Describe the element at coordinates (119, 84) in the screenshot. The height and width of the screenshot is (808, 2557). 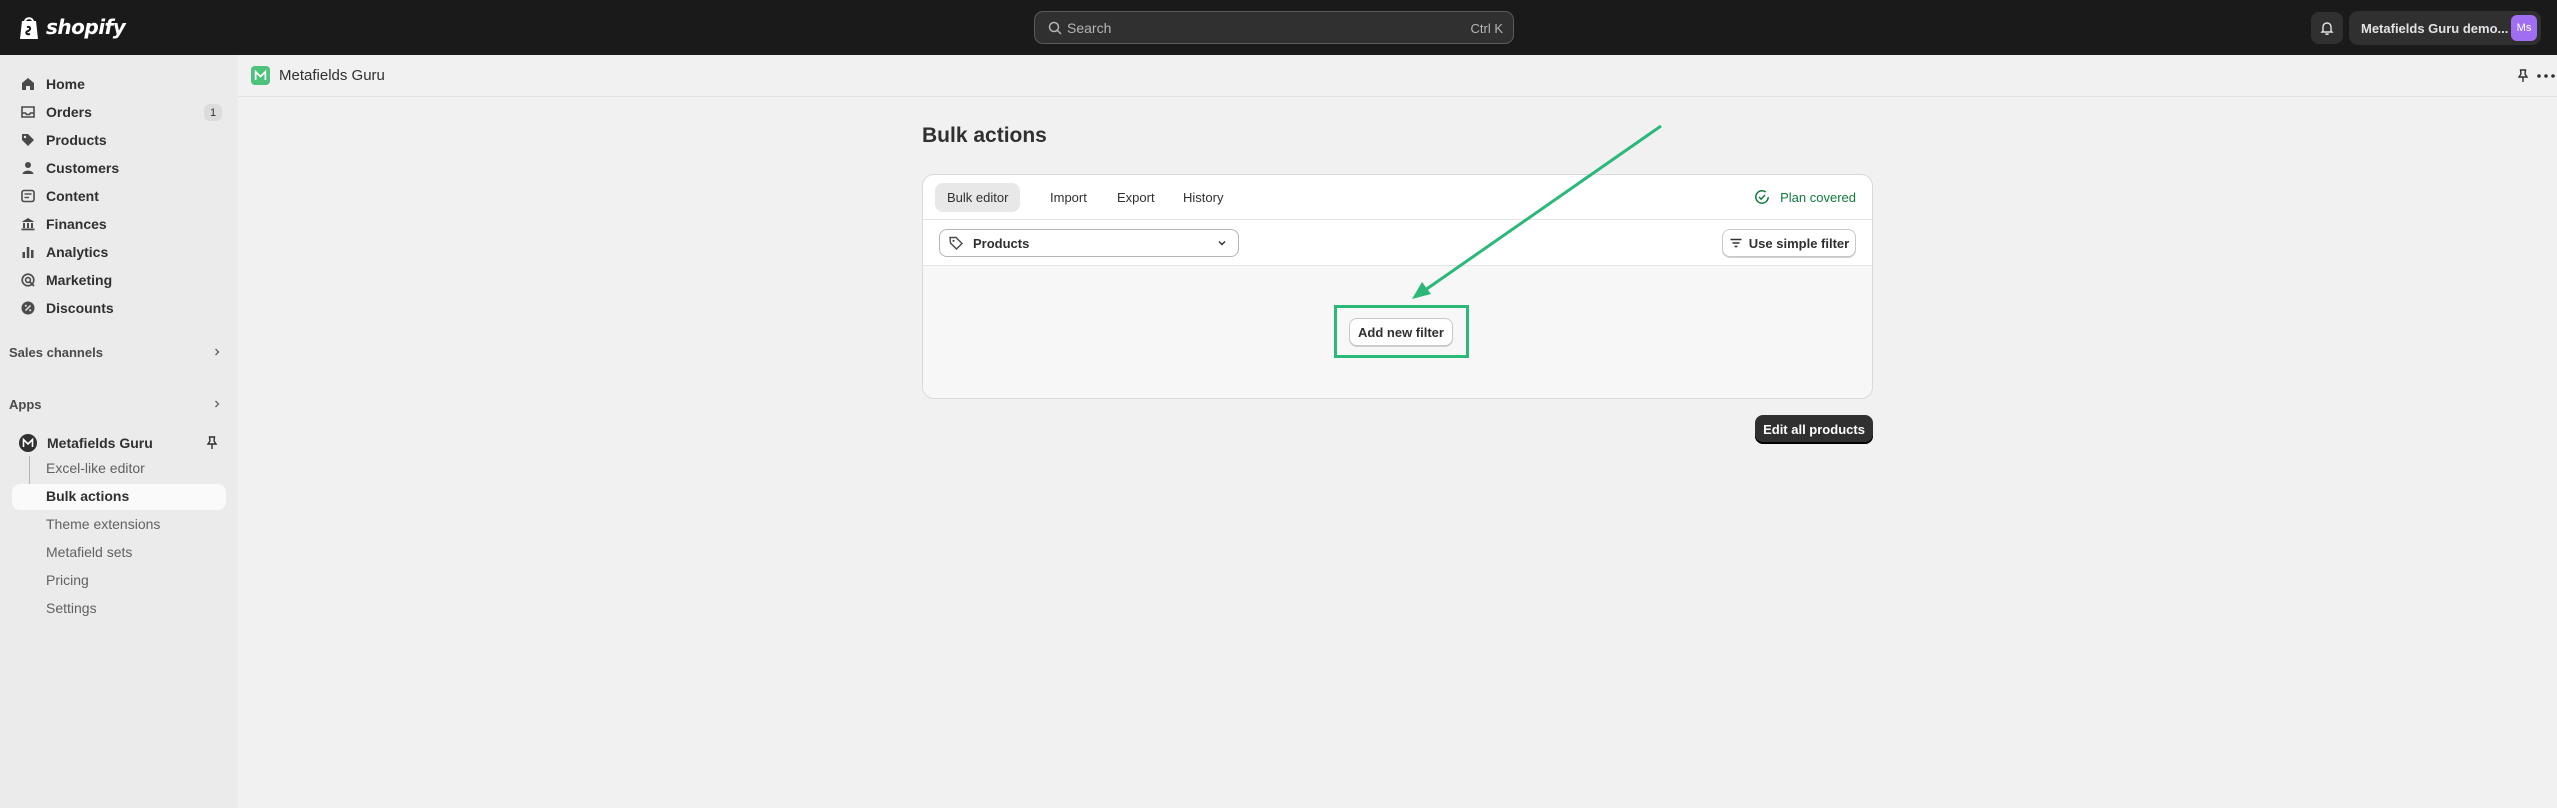
I see `sidebar-item-home: Home` at that location.